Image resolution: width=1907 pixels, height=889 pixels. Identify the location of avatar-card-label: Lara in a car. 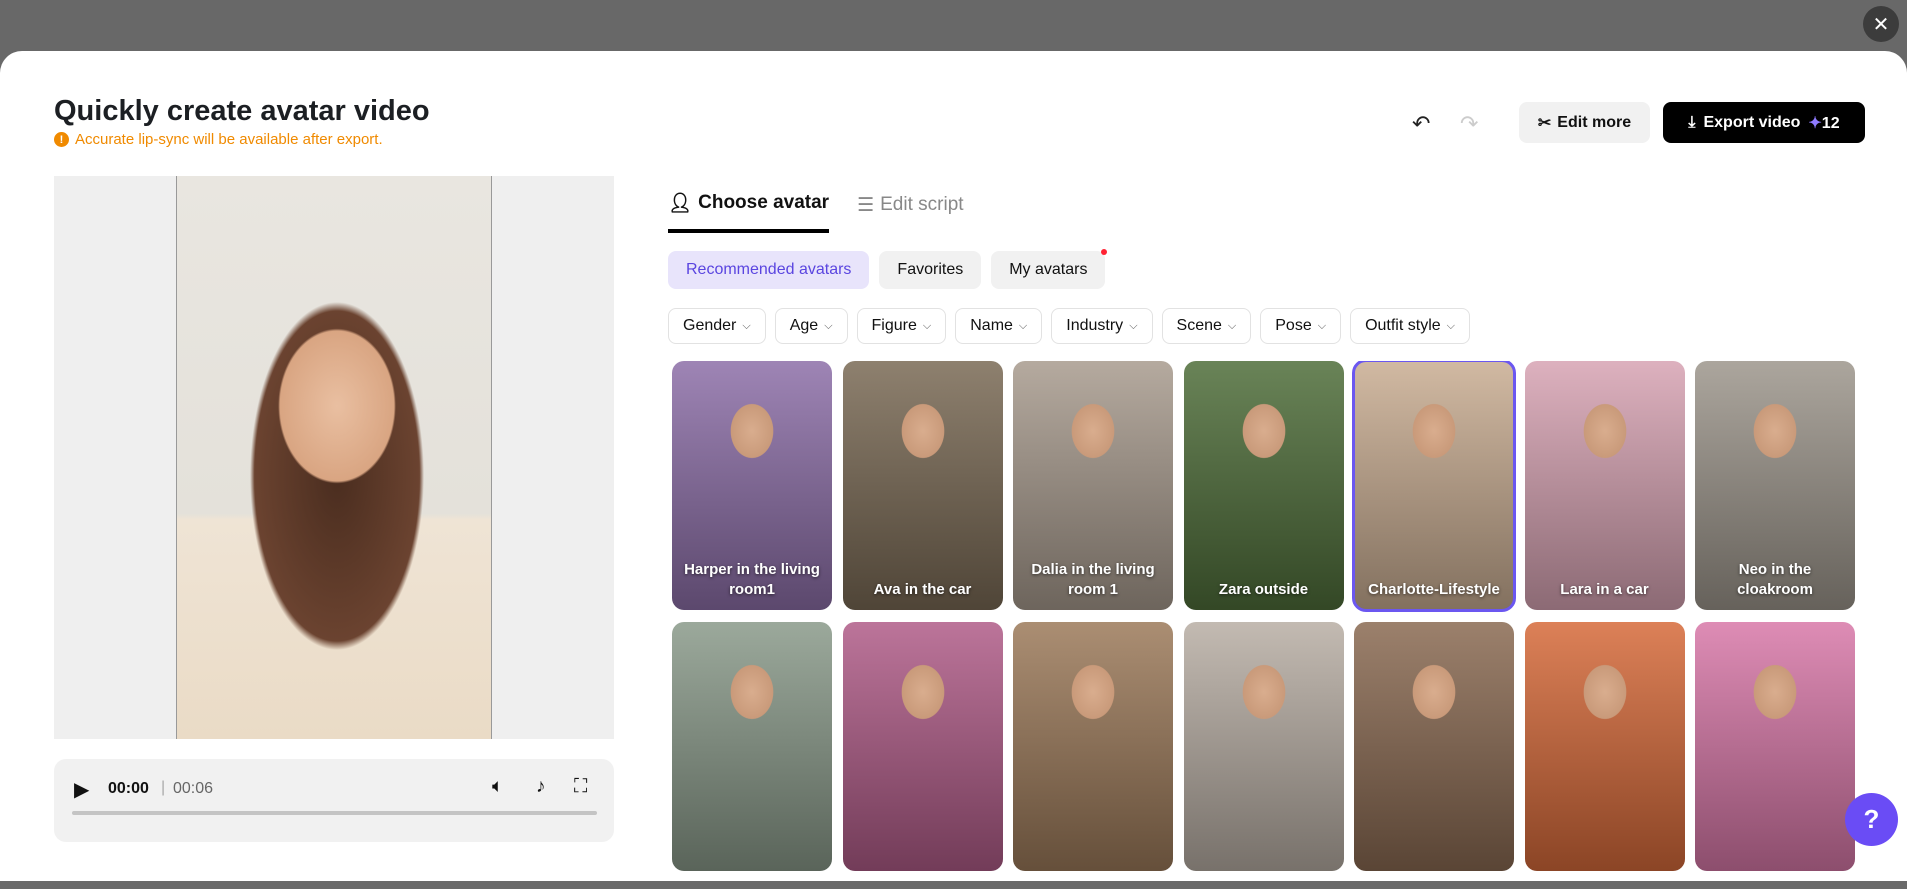
(1604, 589).